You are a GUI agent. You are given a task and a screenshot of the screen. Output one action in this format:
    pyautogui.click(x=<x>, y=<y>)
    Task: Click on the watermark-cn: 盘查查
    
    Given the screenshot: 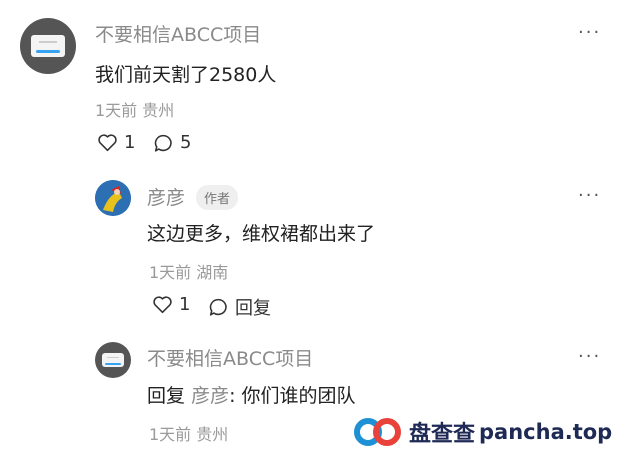 What is the action you would take?
    pyautogui.click(x=442, y=434)
    